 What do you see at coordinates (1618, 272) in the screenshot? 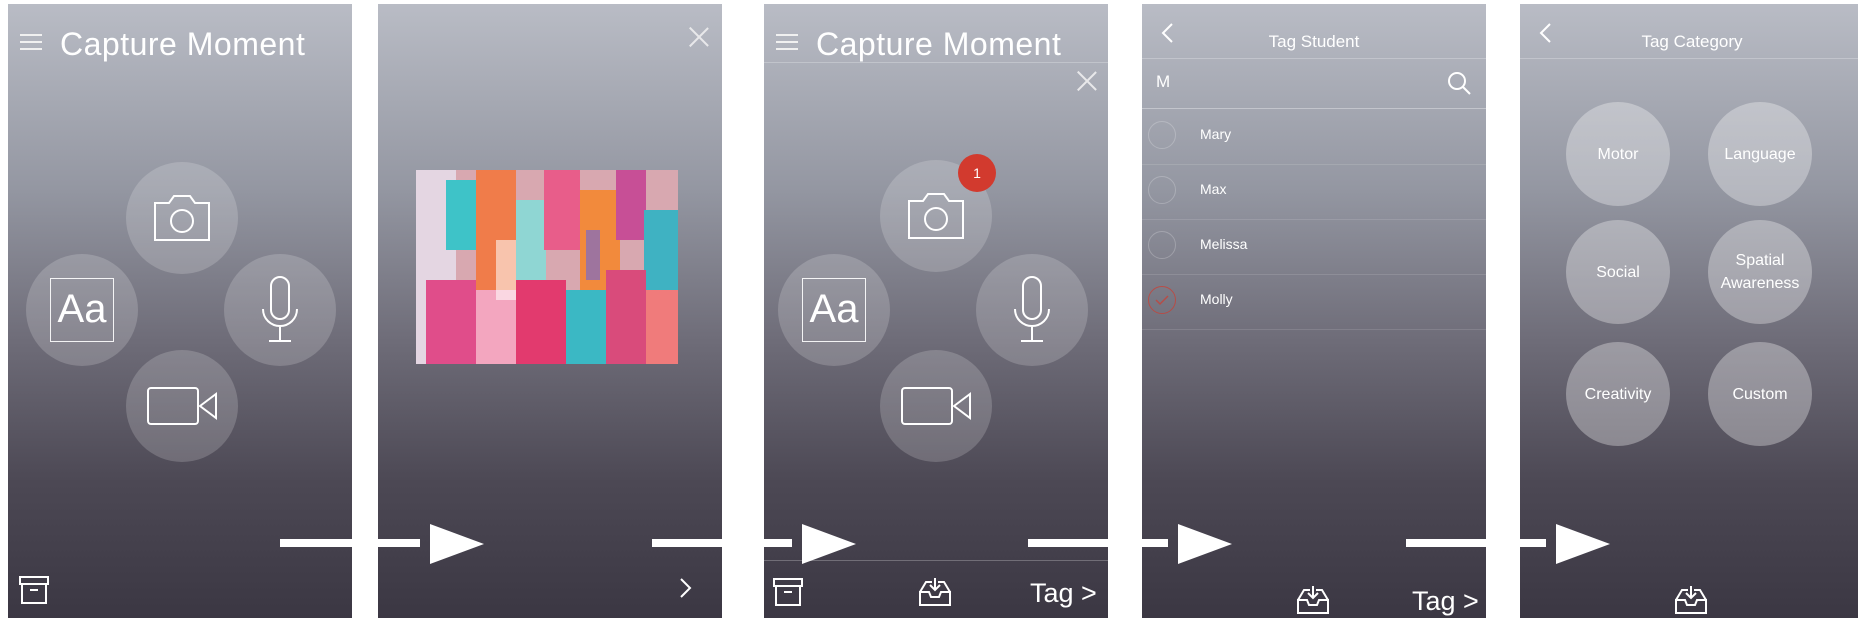
I see `category-social: Social` at bounding box center [1618, 272].